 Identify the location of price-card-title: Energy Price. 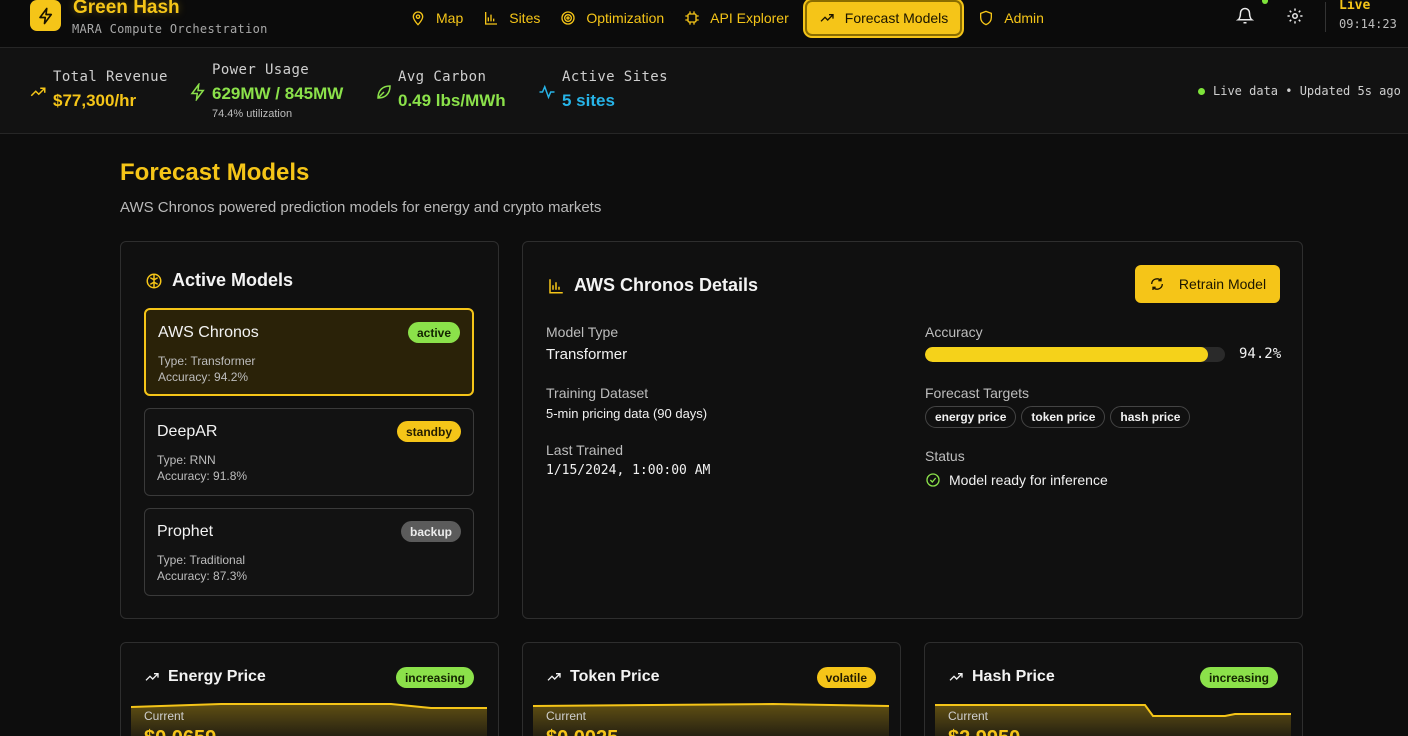
(205, 677).